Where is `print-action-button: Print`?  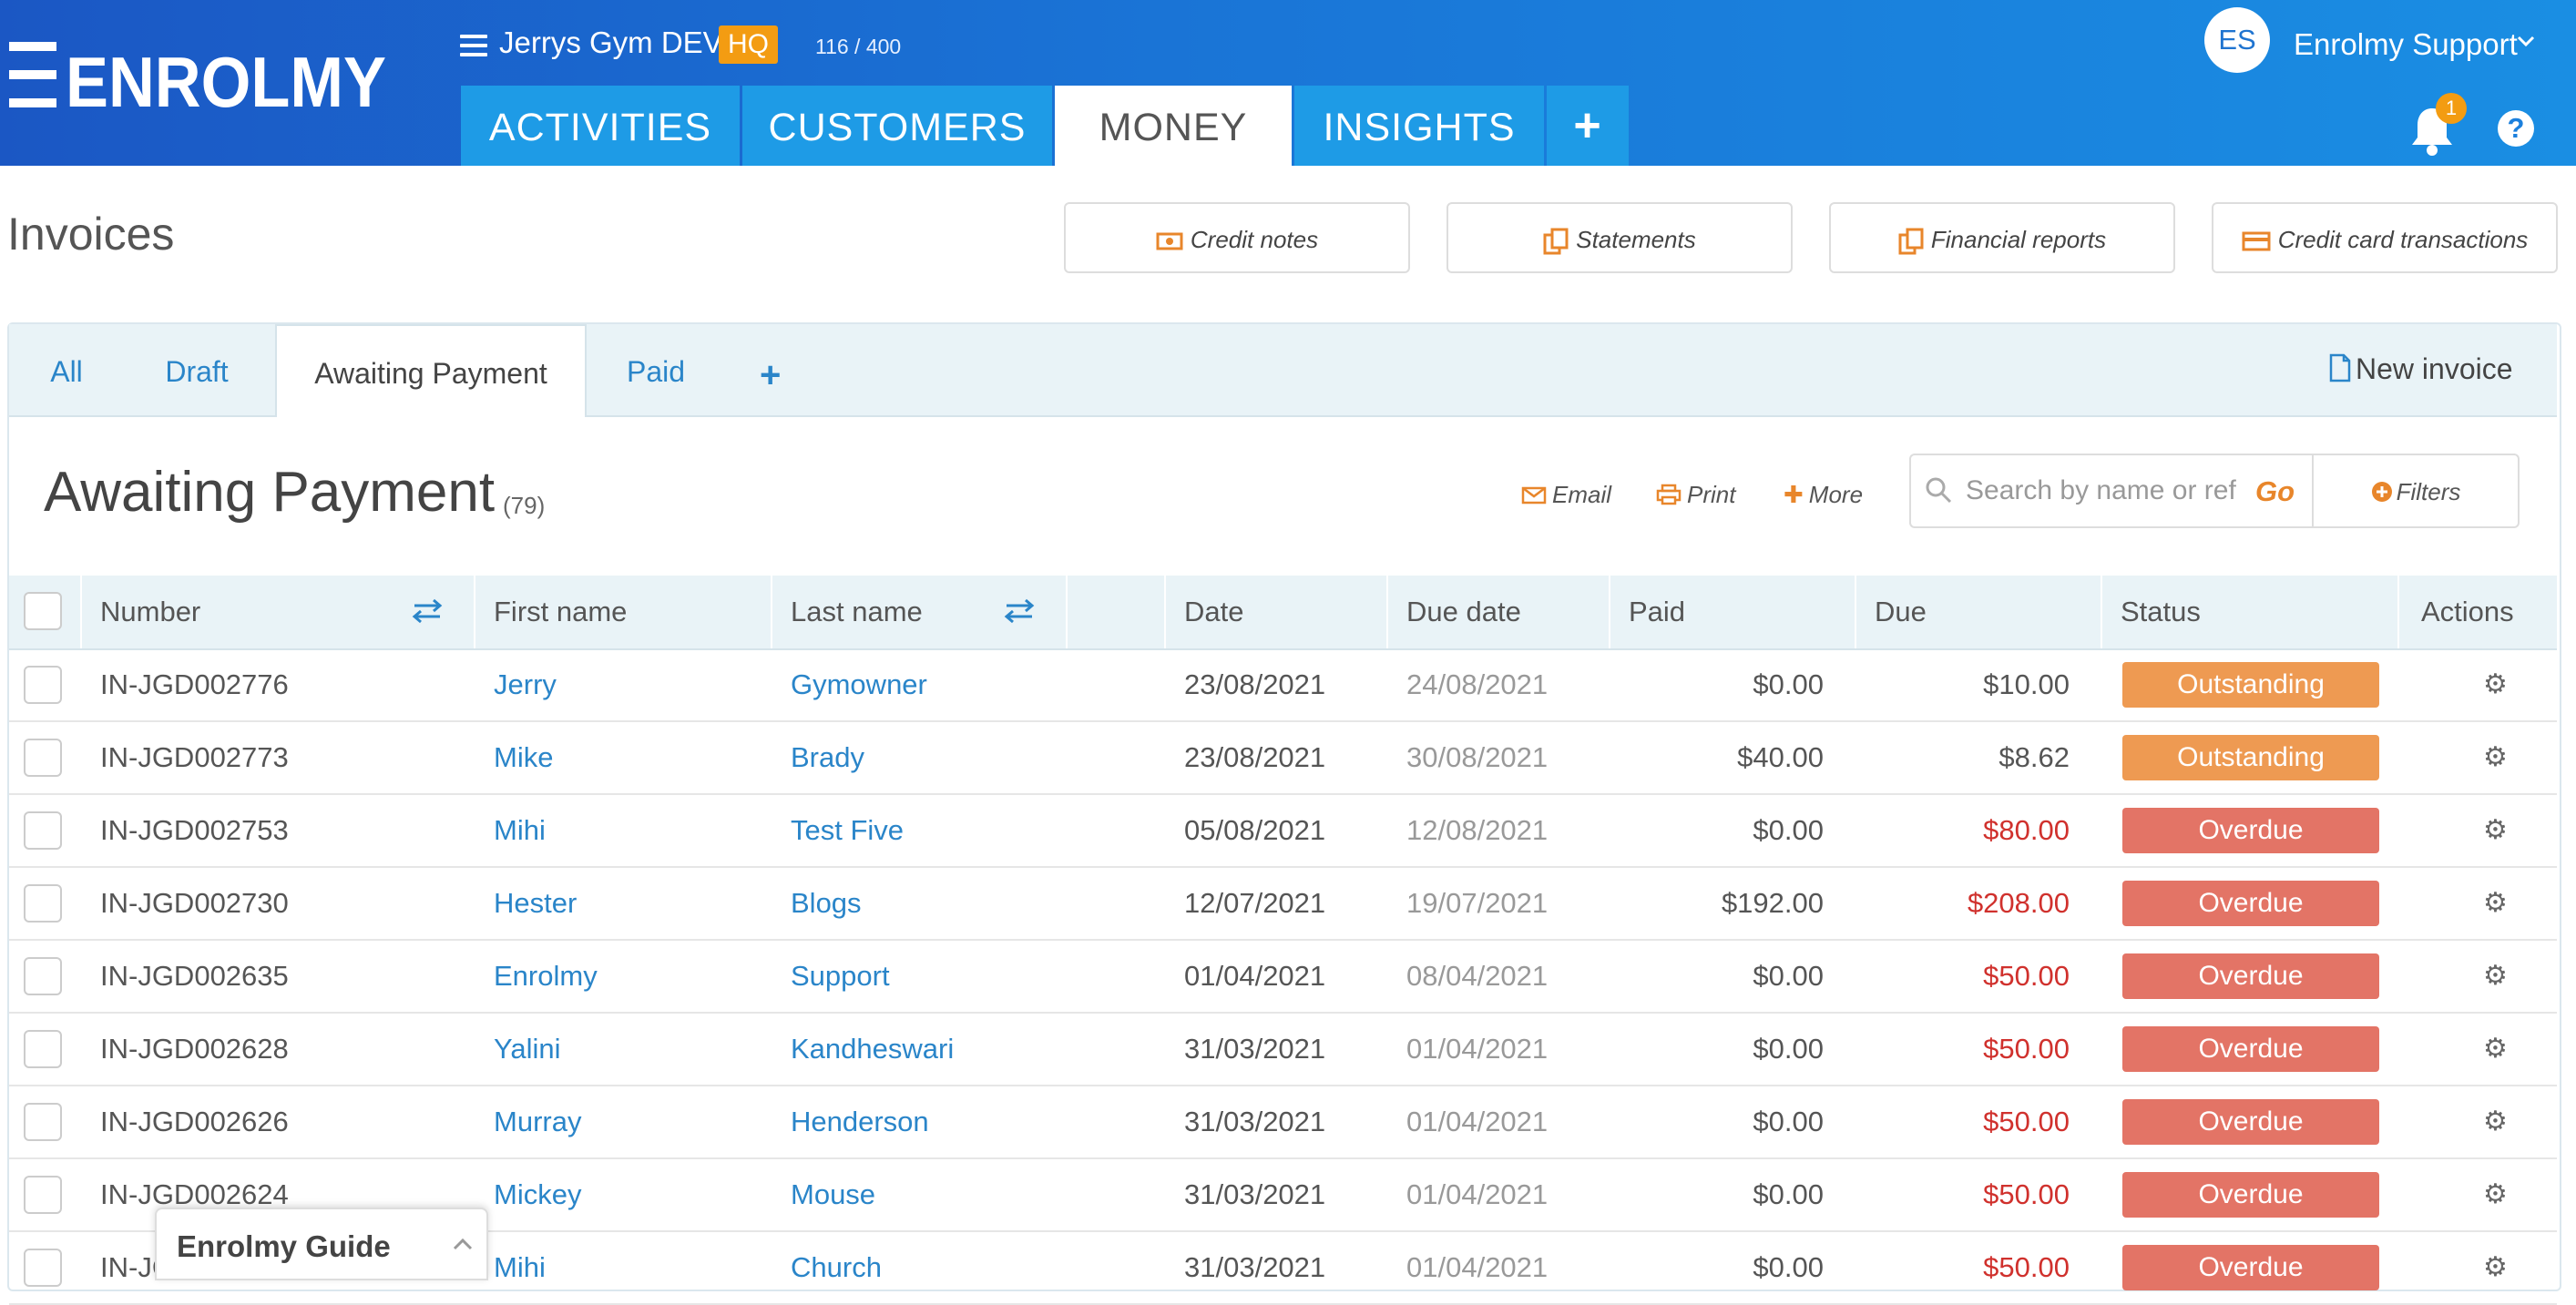 print-action-button: Print is located at coordinates (1695, 495).